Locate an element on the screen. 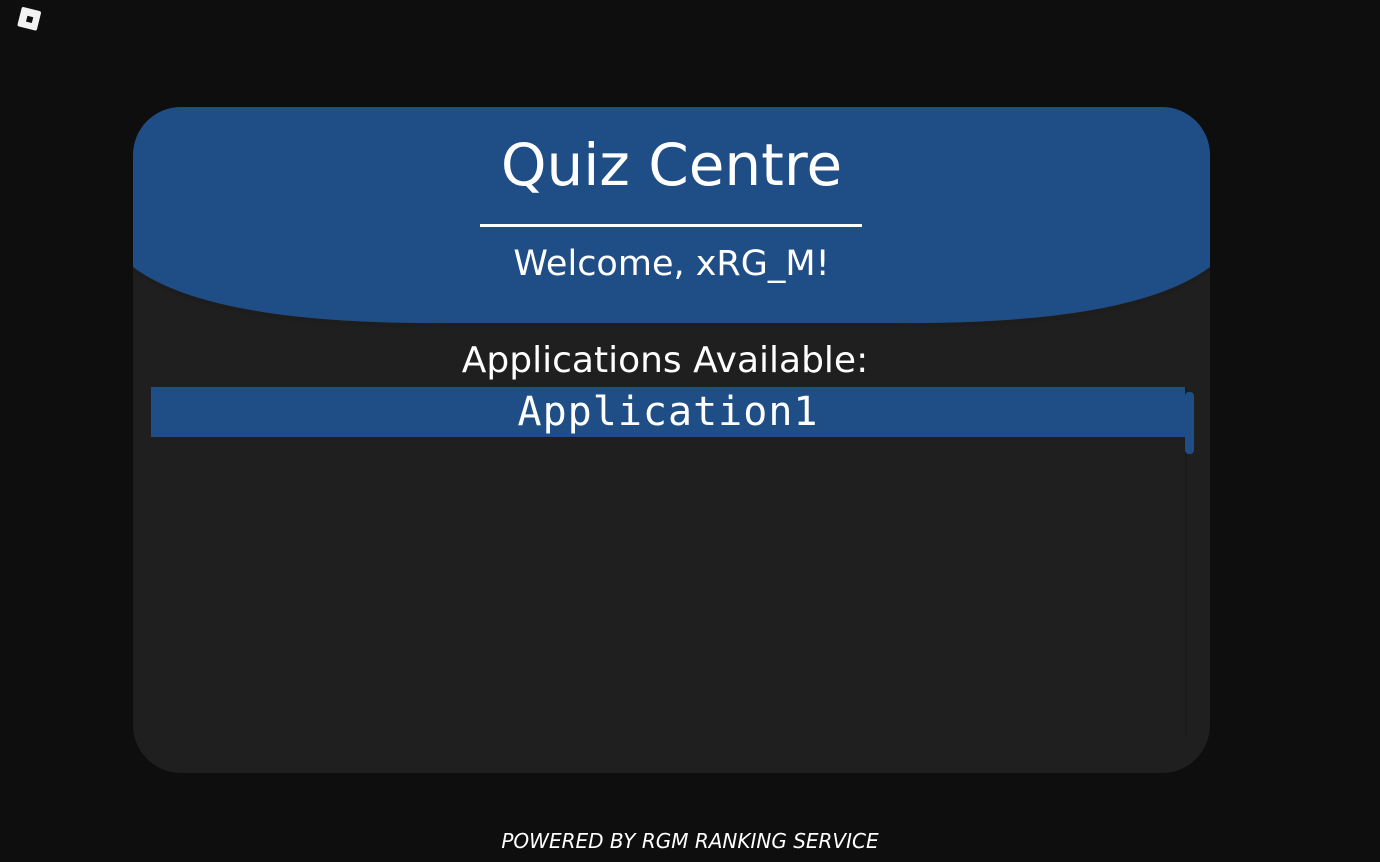 This screenshot has width=1380, height=862. powered-by-footer: POWERED BY RGM RANKING SERVICE is located at coordinates (690, 841).